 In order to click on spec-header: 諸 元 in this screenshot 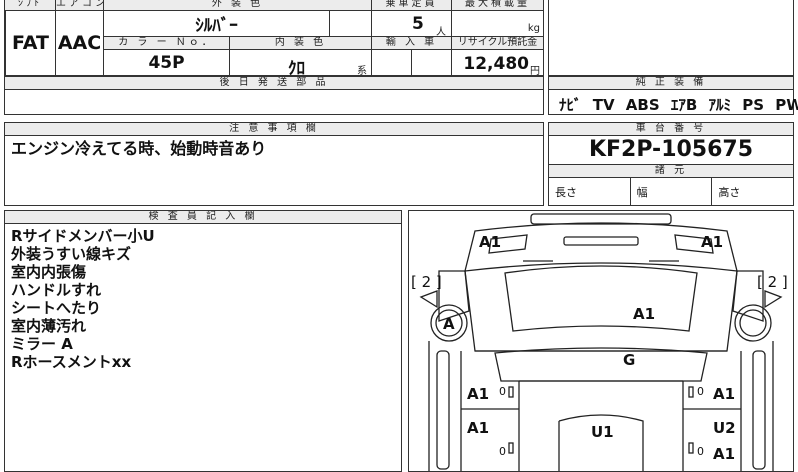, I will do `click(671, 171)`.